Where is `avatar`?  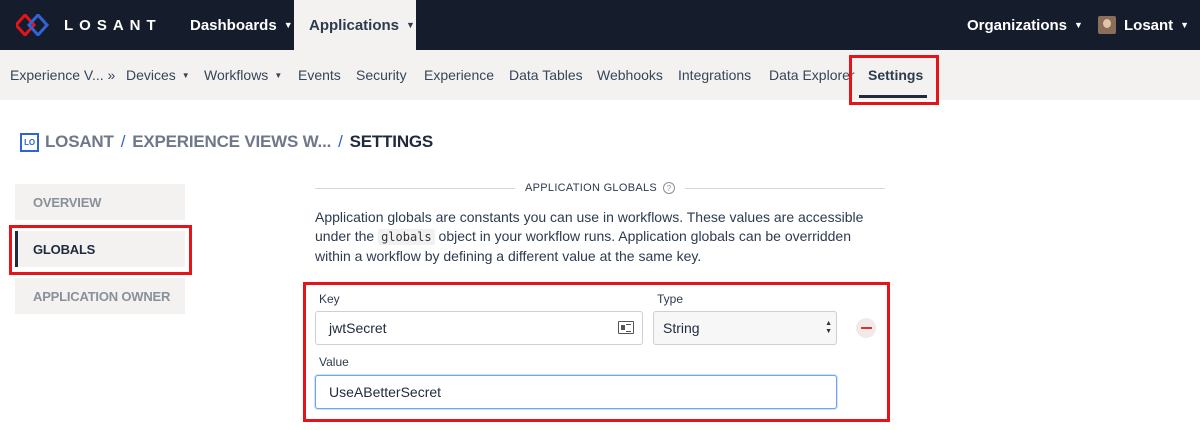
avatar is located at coordinates (1107, 25).